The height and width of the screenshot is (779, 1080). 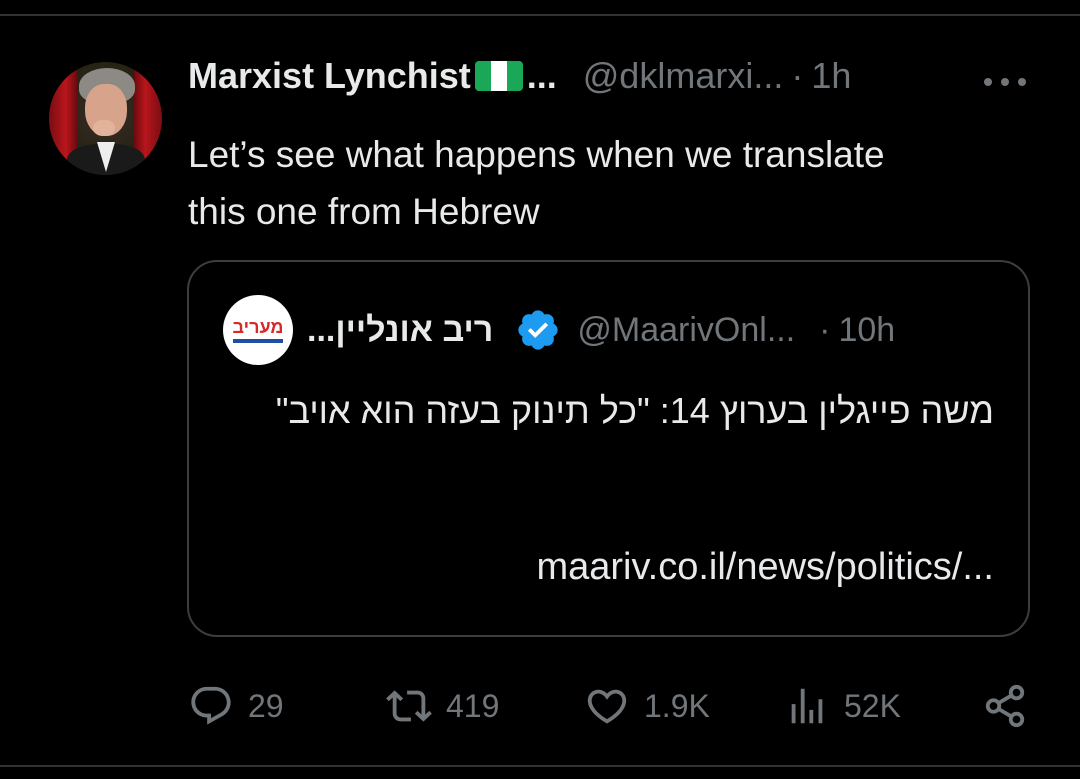 What do you see at coordinates (536, 154) in the screenshot?
I see `tweet-text-line: Let’s see what happens when we translate` at bounding box center [536, 154].